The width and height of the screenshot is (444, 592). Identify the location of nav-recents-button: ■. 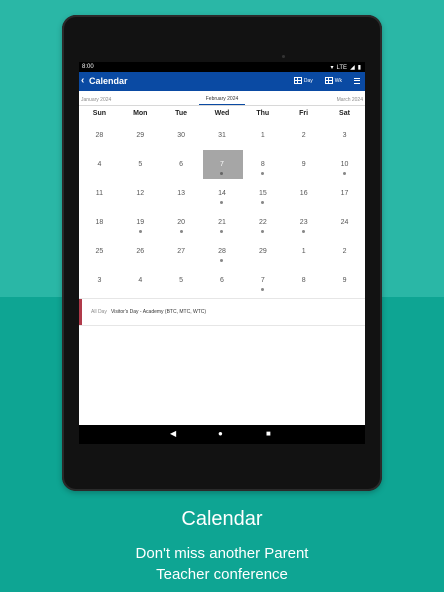
(268, 434).